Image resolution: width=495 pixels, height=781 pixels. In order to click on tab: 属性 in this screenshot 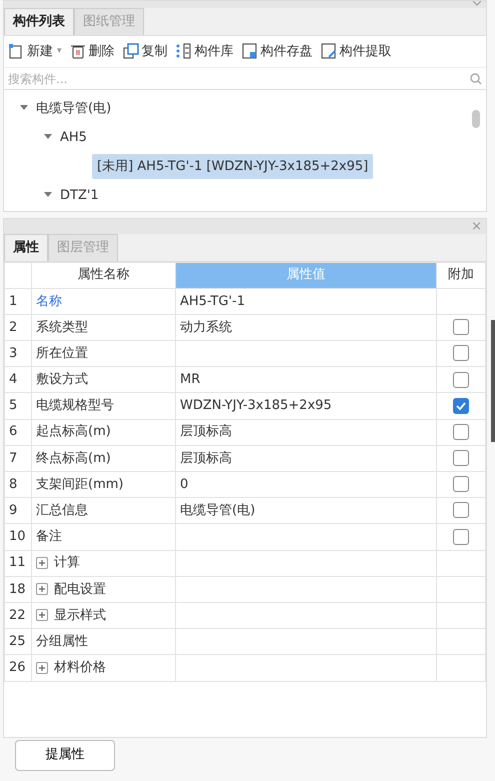, I will do `click(26, 247)`.